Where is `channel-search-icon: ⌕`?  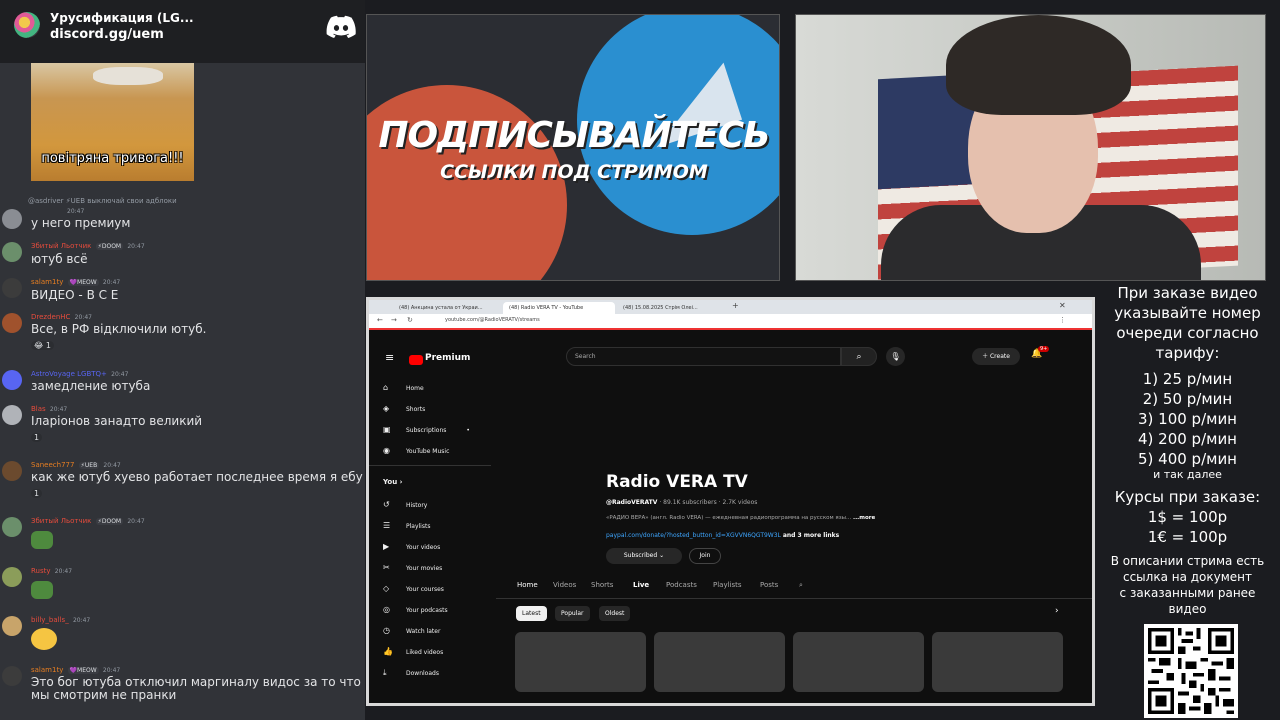
channel-search-icon: ⌕ is located at coordinates (801, 585).